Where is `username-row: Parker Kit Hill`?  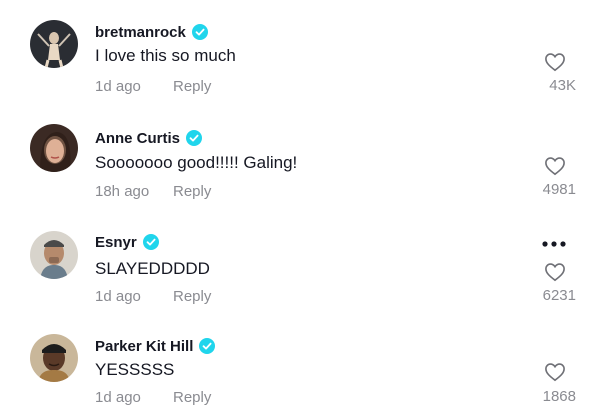
username-row: Parker Kit Hill is located at coordinates (155, 346).